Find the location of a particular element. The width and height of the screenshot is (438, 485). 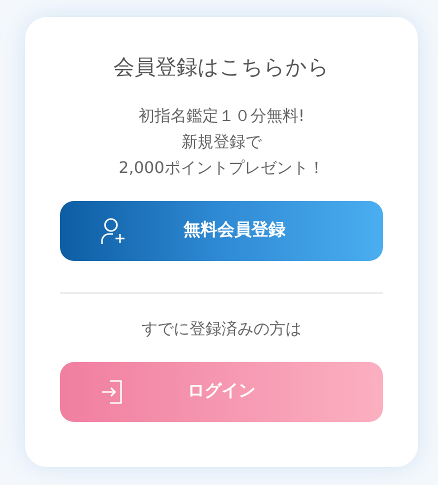

user-add-icon is located at coordinates (113, 231).